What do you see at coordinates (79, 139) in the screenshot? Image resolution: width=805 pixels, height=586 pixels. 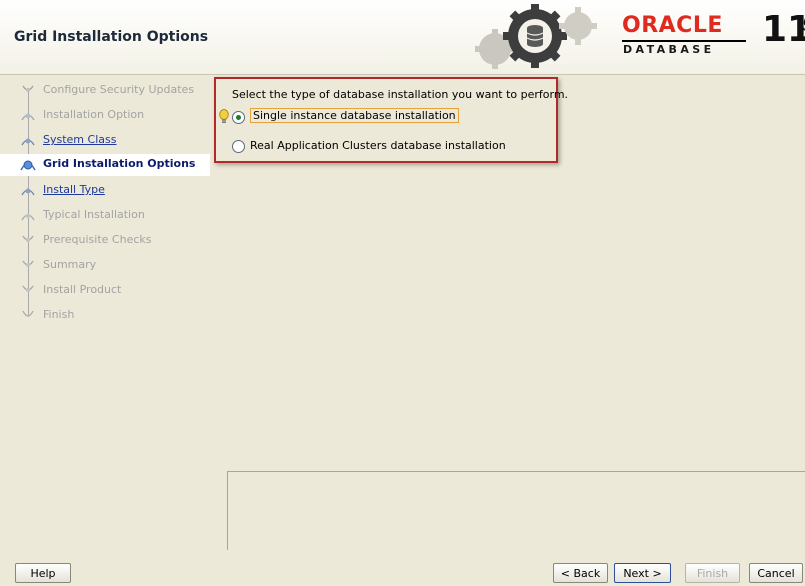 I see `step-link-label: System Class` at bounding box center [79, 139].